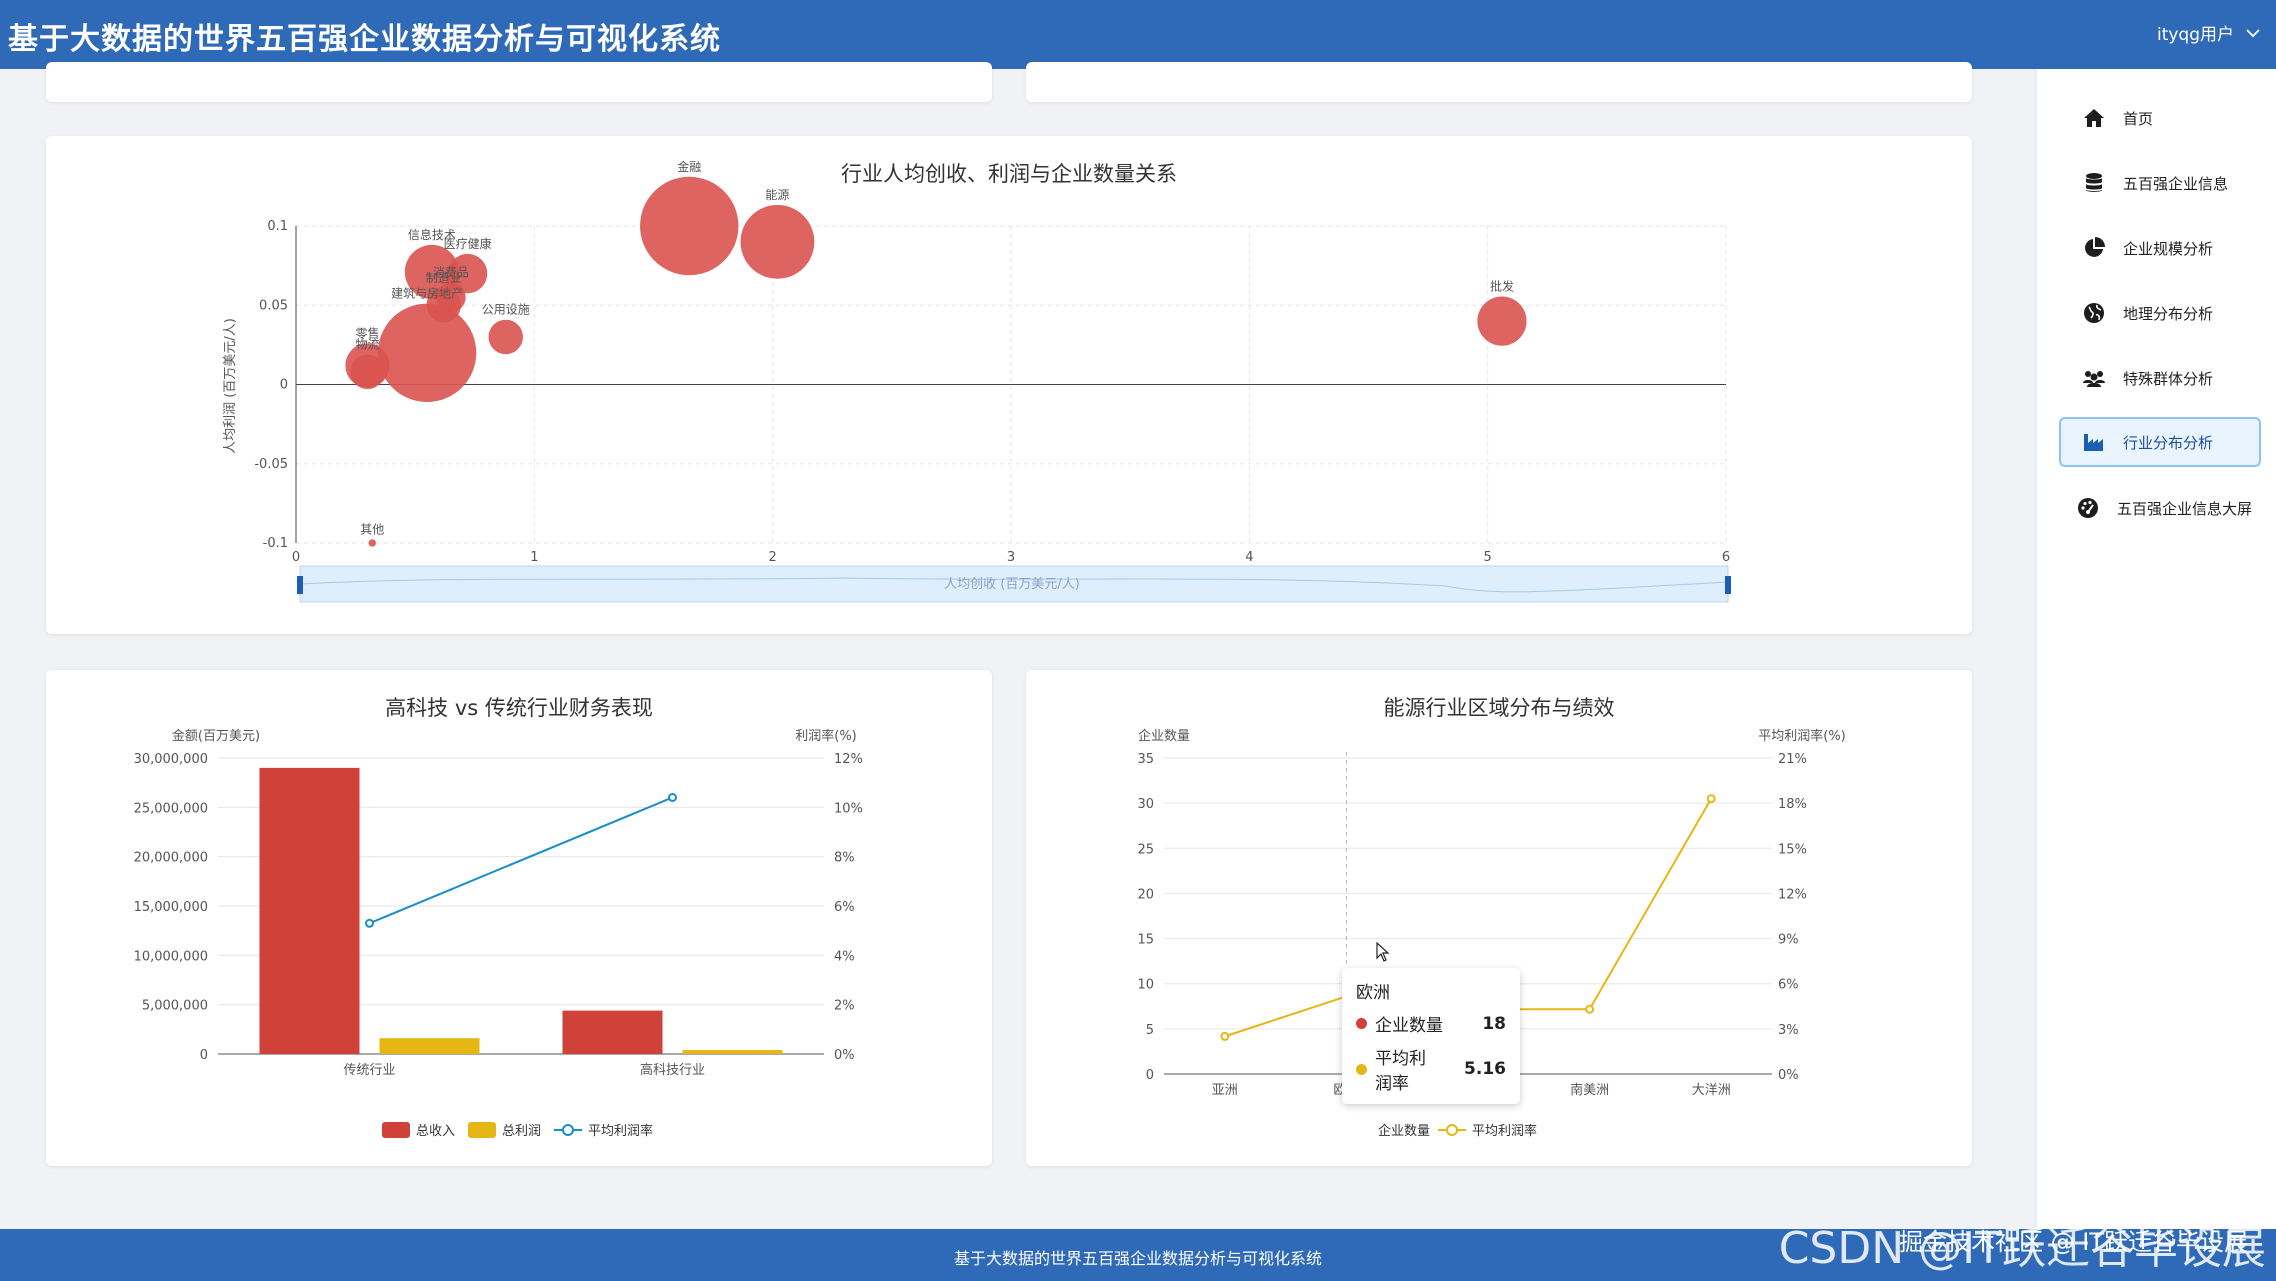 The width and height of the screenshot is (2276, 1281). Describe the element at coordinates (369, 1070) in the screenshot. I see `x-tick-label: 传统行业` at that location.